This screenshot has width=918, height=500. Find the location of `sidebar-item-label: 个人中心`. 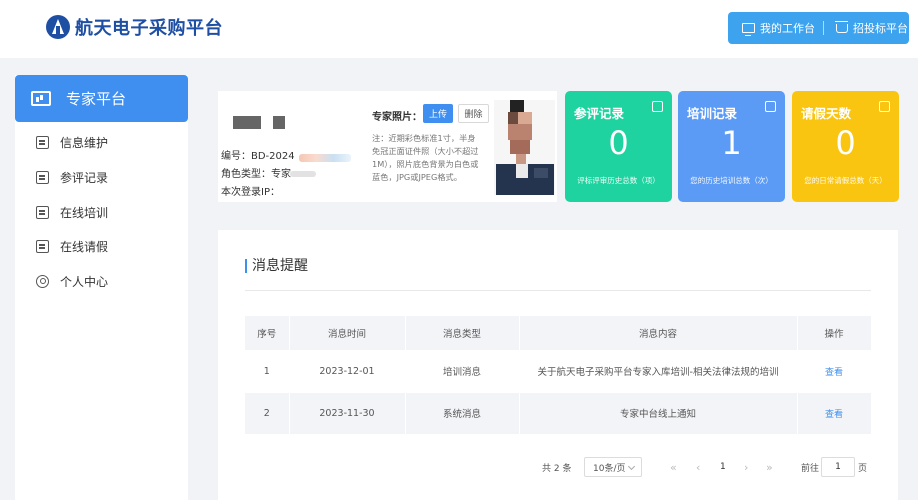

sidebar-item-label: 个人中心 is located at coordinates (84, 282).